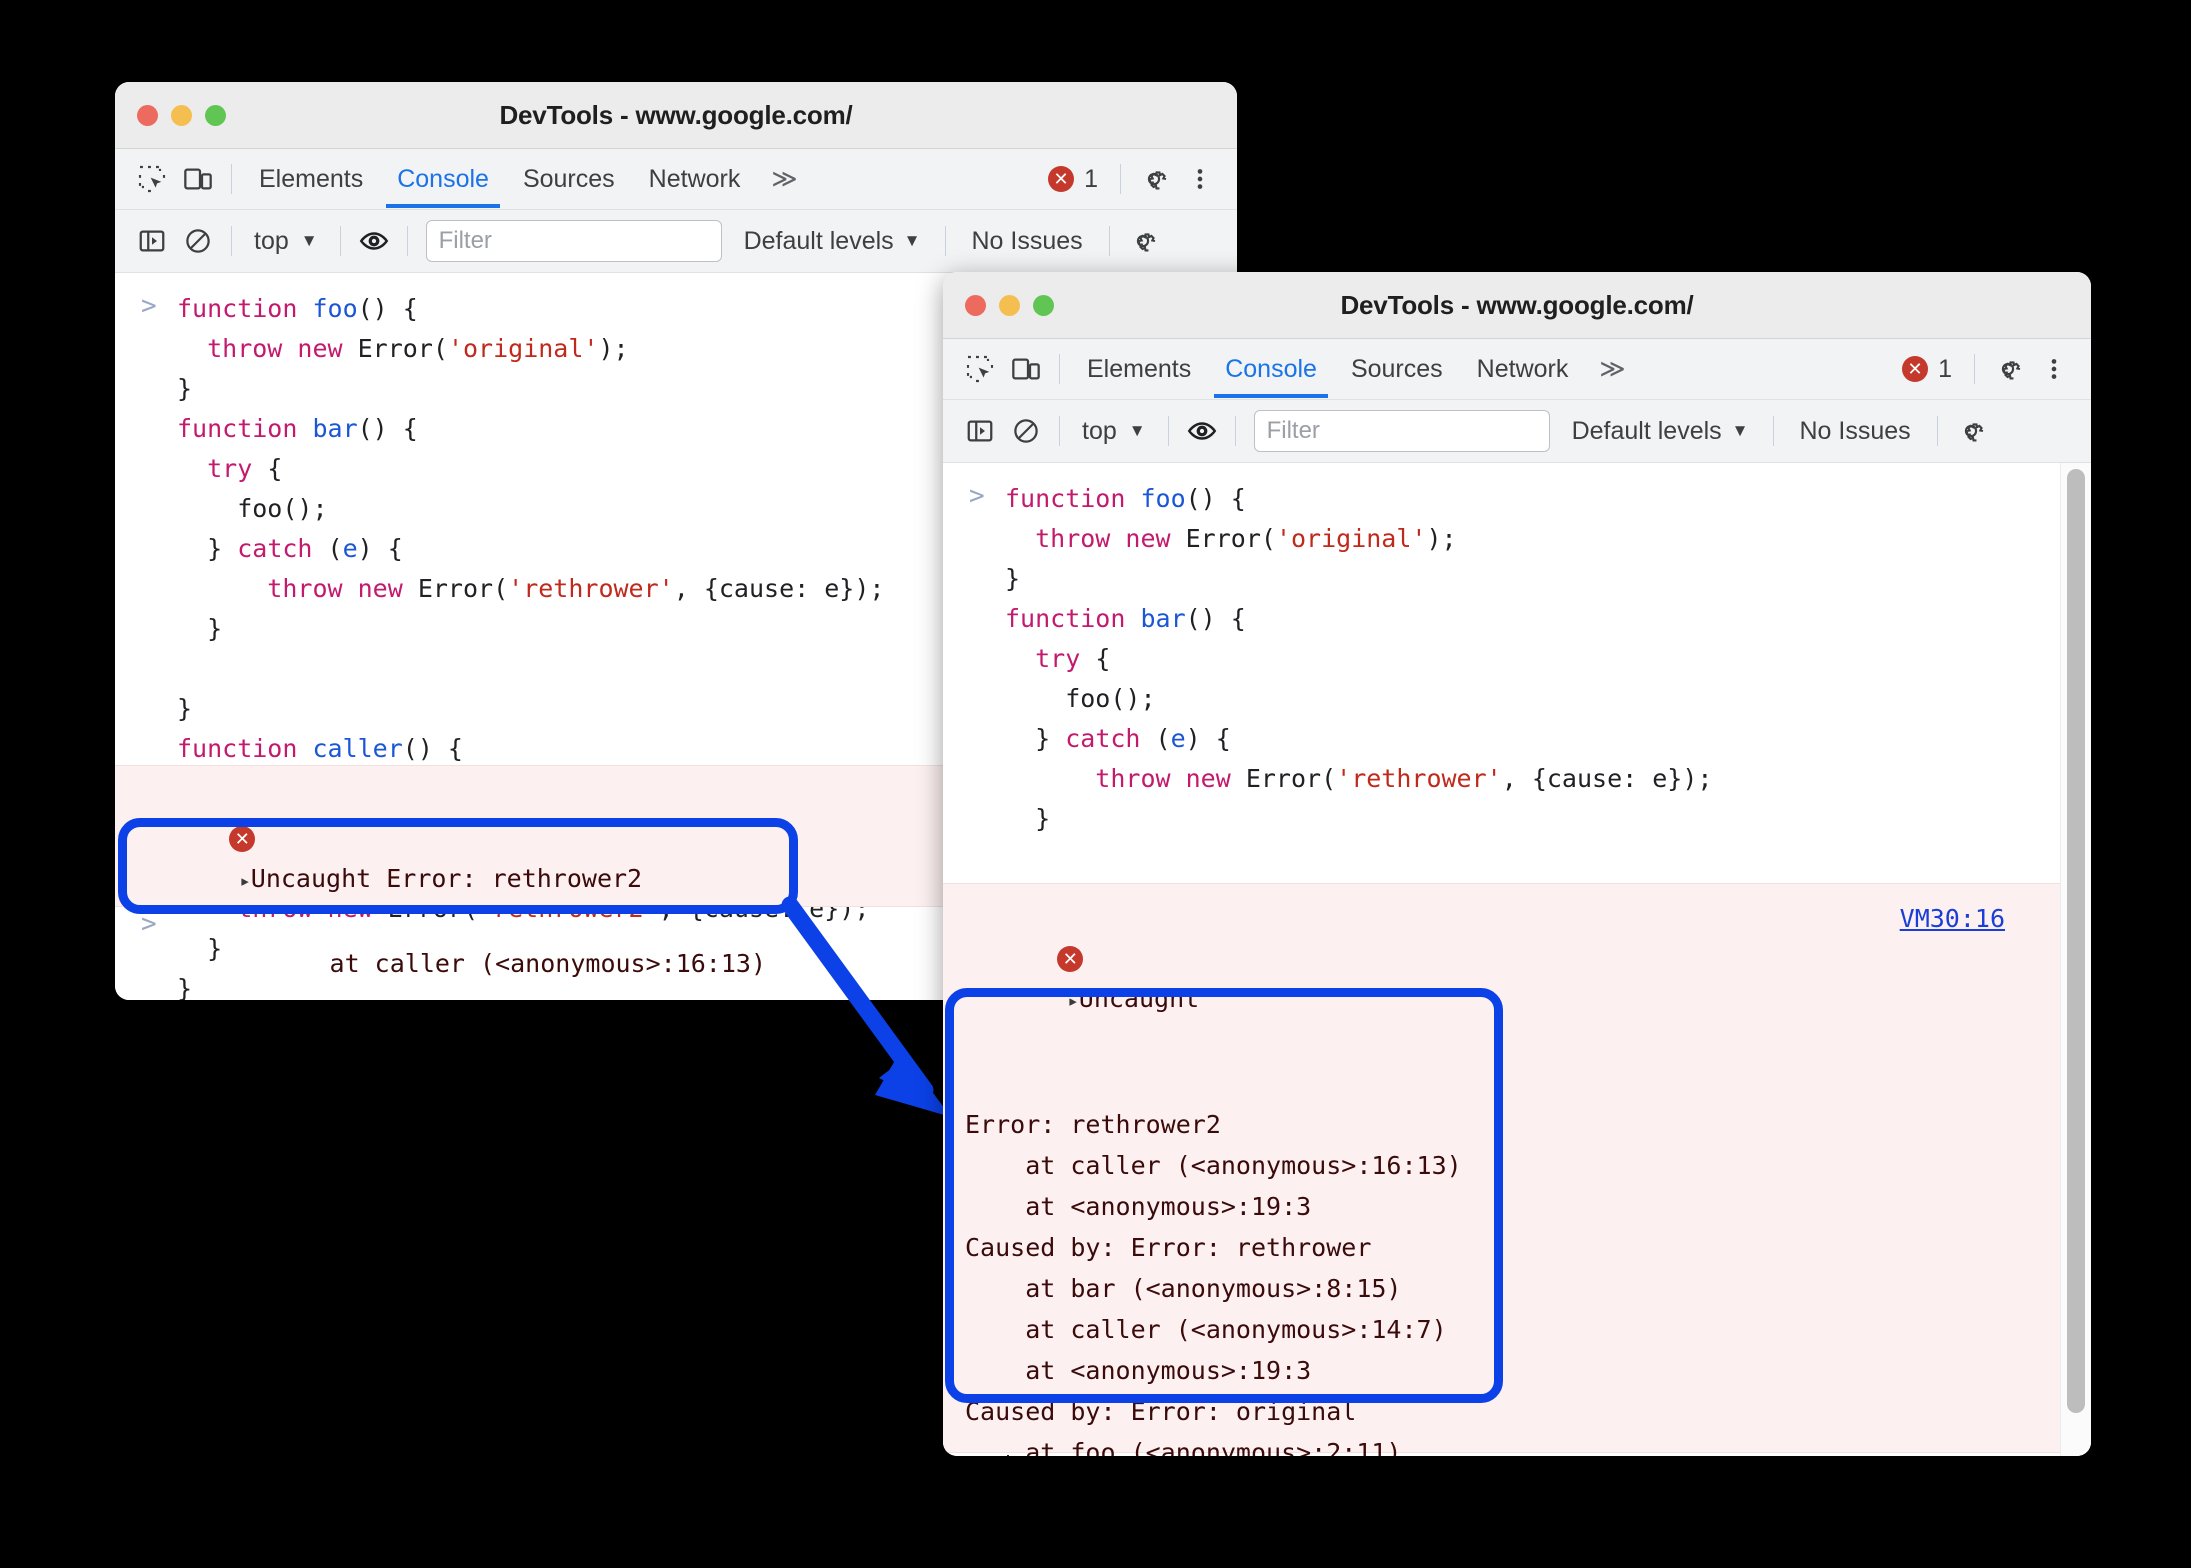 This screenshot has height=1568, width=2191. I want to click on tab-console: Console, so click(443, 179).